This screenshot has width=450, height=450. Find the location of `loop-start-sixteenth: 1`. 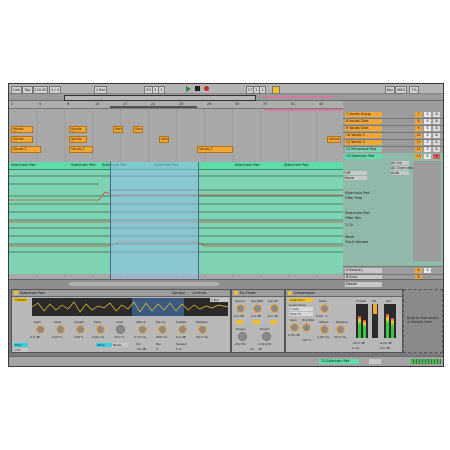

loop-start-sixteenth: 1 is located at coordinates (262, 89).